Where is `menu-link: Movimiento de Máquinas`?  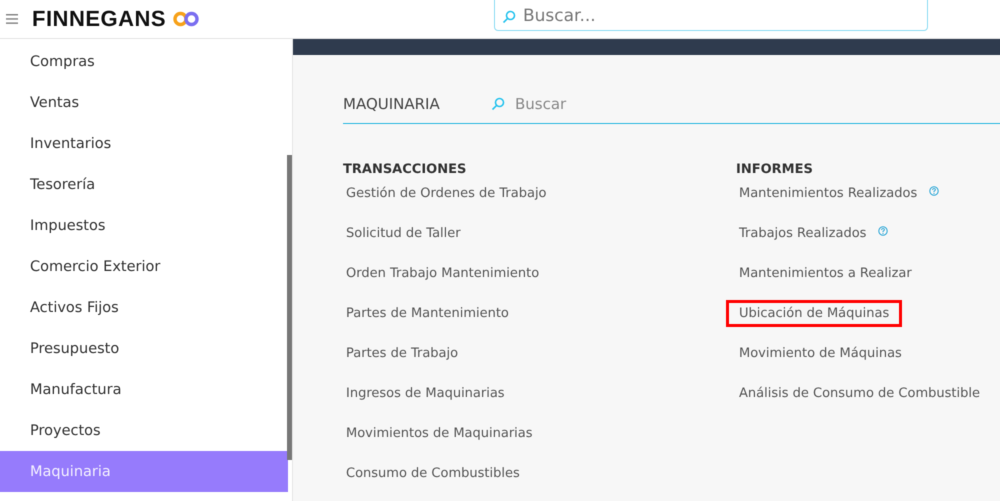
menu-link: Movimiento de Máquinas is located at coordinates (820, 353).